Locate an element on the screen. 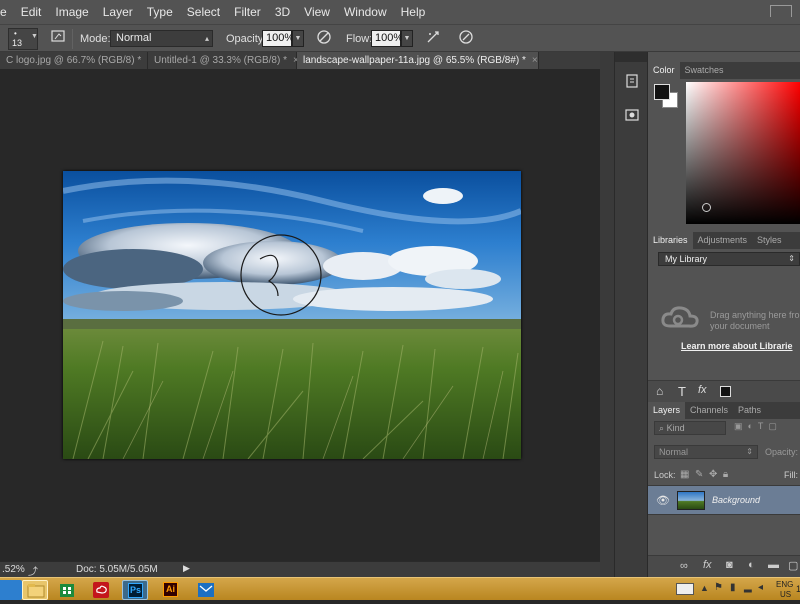 The width and height of the screenshot is (800, 604). close-icon: × is located at coordinates (535, 60).